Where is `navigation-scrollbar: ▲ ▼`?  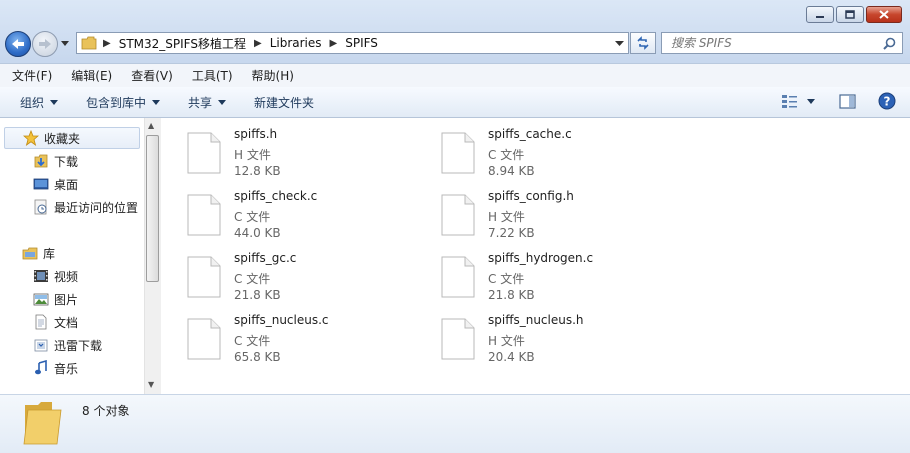
navigation-scrollbar: ▲ ▼ is located at coordinates (152, 256).